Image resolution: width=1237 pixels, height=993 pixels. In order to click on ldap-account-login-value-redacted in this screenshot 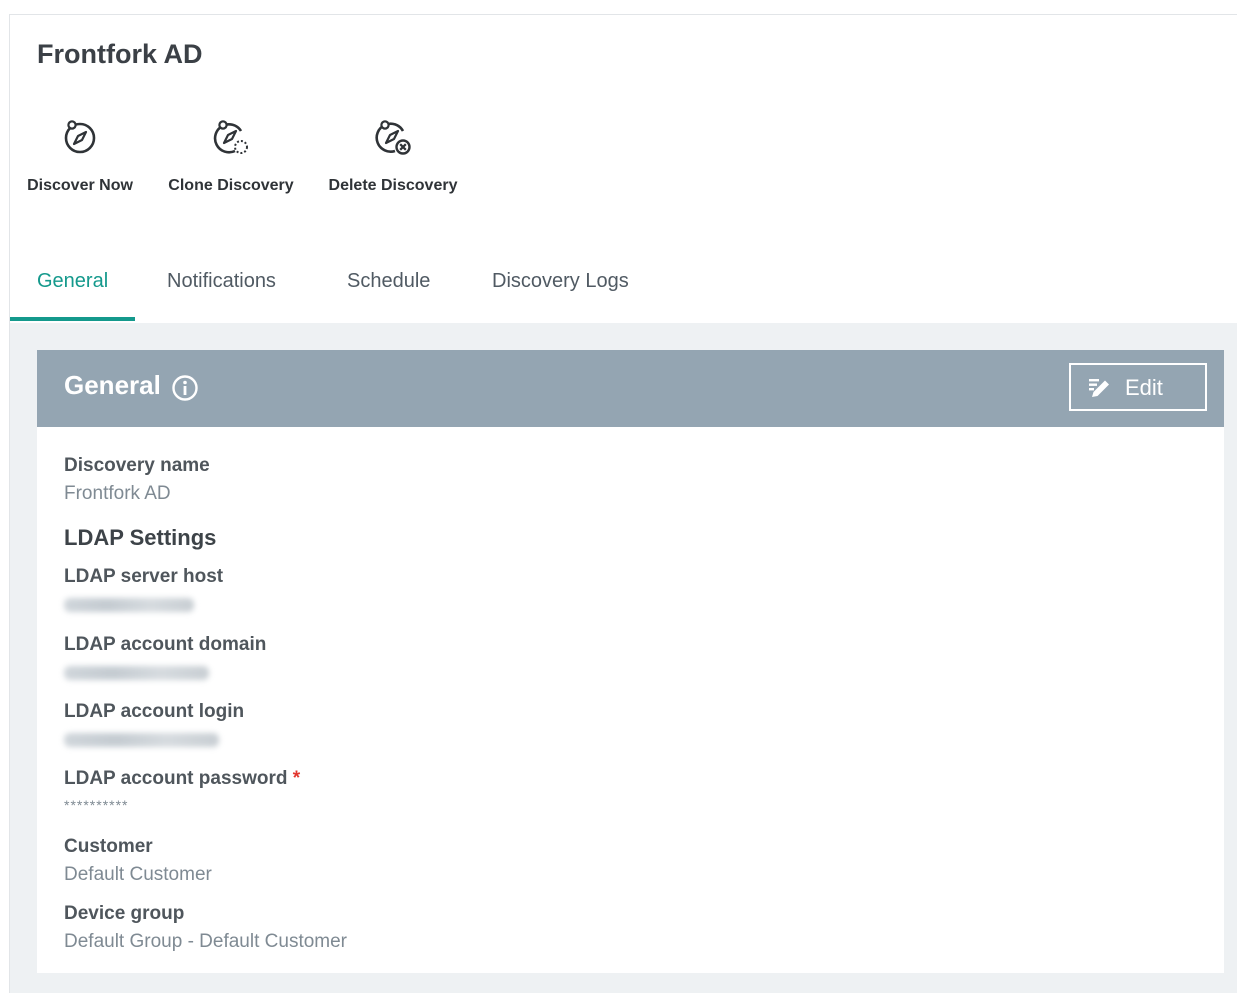, I will do `click(141, 740)`.